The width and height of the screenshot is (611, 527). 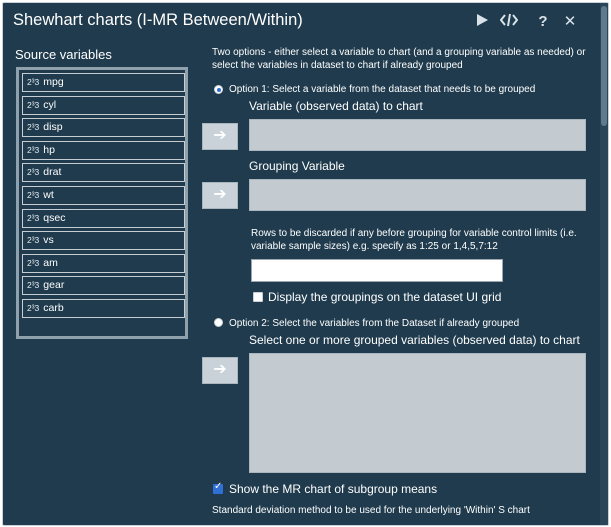 What do you see at coordinates (103, 173) in the screenshot?
I see `source-variable-item: 2³3 drat` at bounding box center [103, 173].